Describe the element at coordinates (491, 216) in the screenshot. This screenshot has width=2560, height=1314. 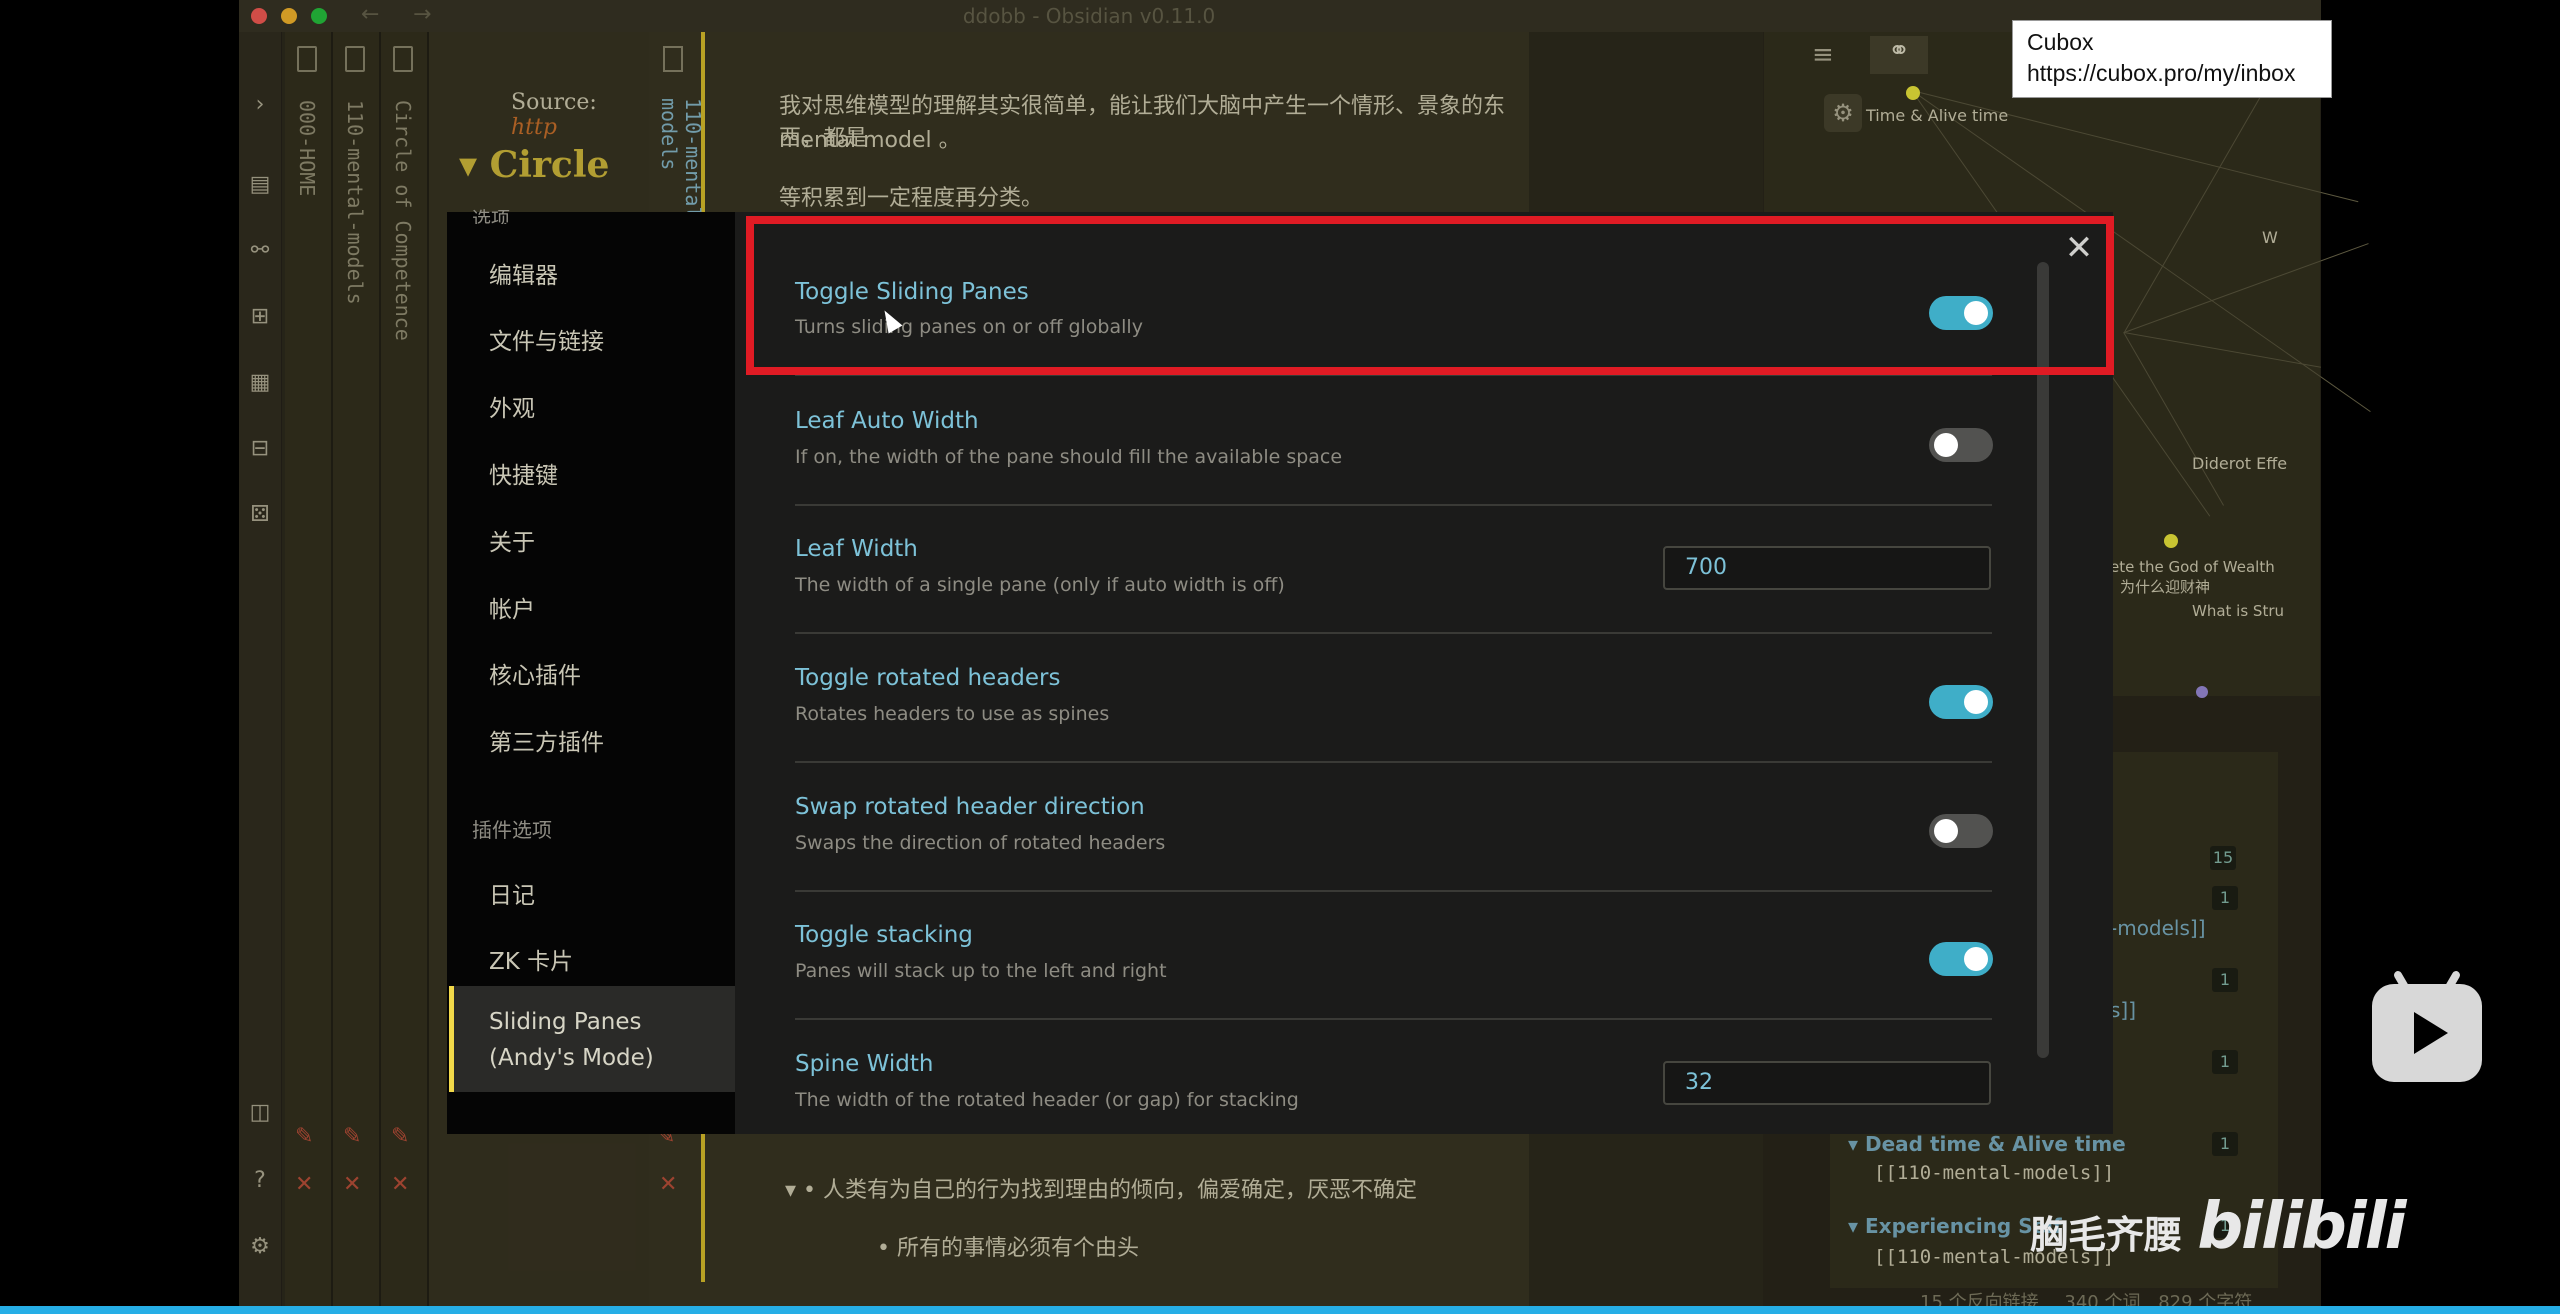
I see `nav-section-heading: 选项` at that location.